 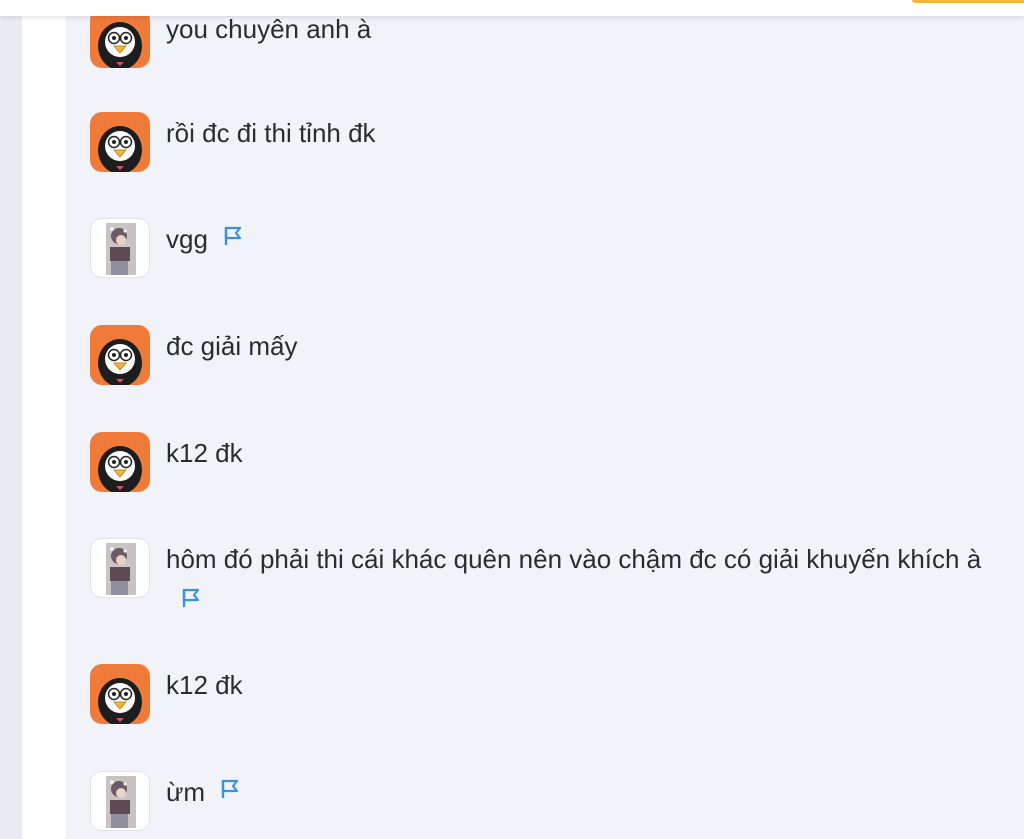 What do you see at coordinates (968, 1) in the screenshot?
I see `top-accent-strip` at bounding box center [968, 1].